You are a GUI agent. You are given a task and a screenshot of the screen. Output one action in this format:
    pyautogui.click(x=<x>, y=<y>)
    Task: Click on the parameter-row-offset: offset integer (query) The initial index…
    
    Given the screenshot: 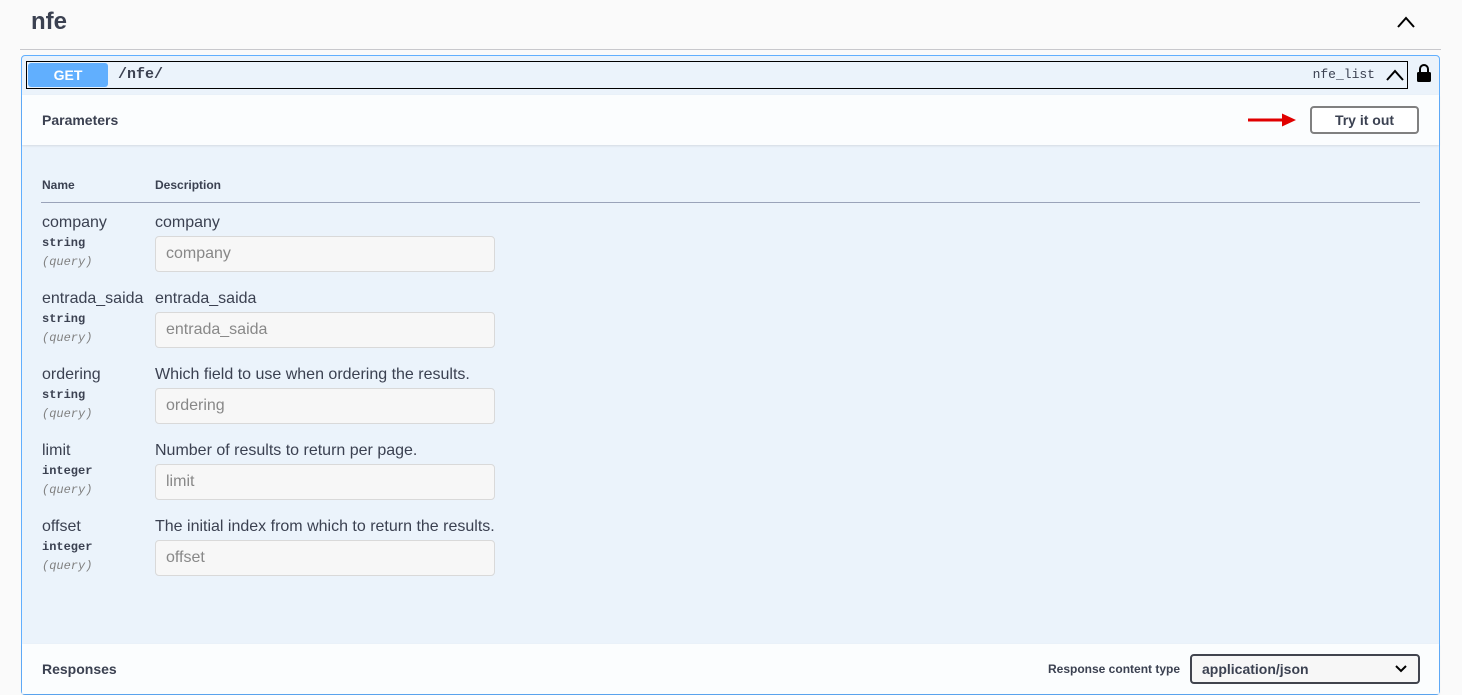 What is the action you would take?
    pyautogui.click(x=730, y=556)
    